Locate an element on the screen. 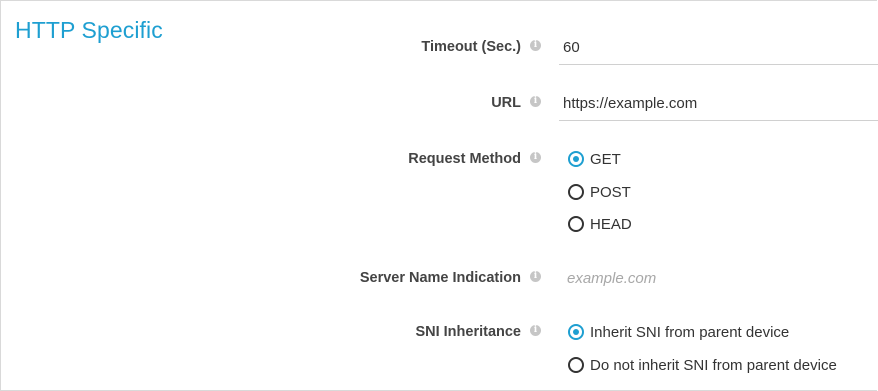  sni-inheritance-option-inherit: Inherit SNI from parent device is located at coordinates (678, 332).